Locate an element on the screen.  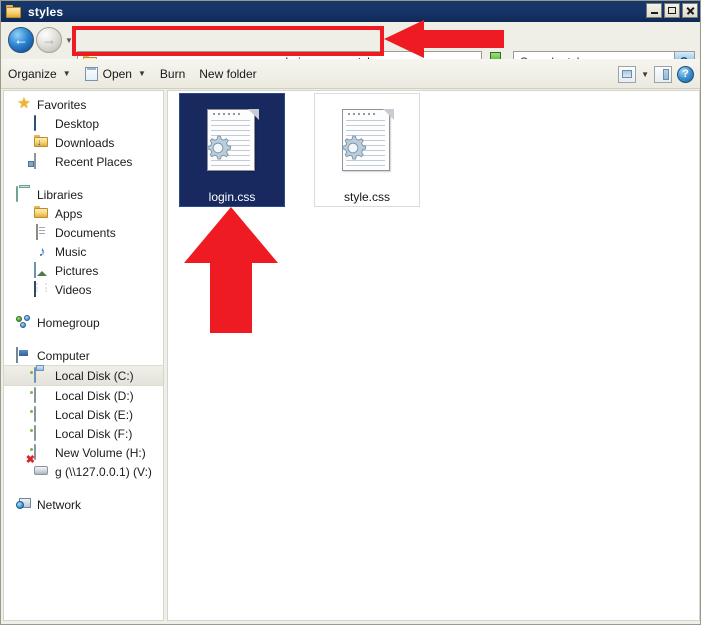
file-item-login-css: login.css is located at coordinates (232, 150).